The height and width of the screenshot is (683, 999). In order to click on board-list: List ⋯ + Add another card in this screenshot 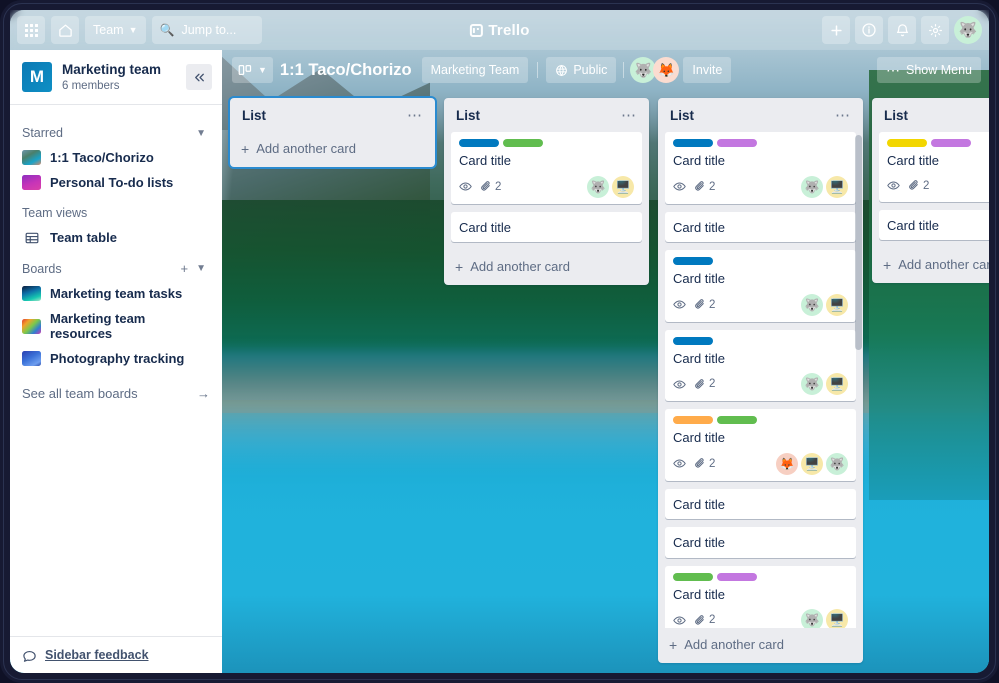, I will do `click(332, 132)`.